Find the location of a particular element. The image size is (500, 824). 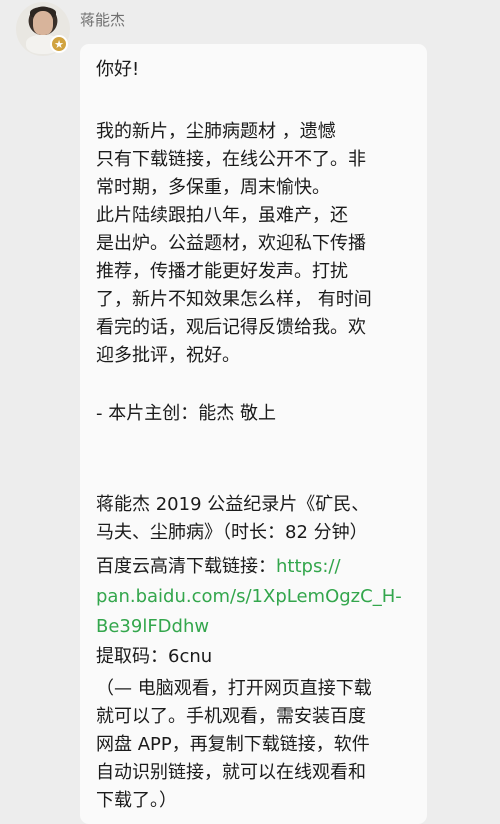

star-badge-icon: ★ is located at coordinates (59, 44).